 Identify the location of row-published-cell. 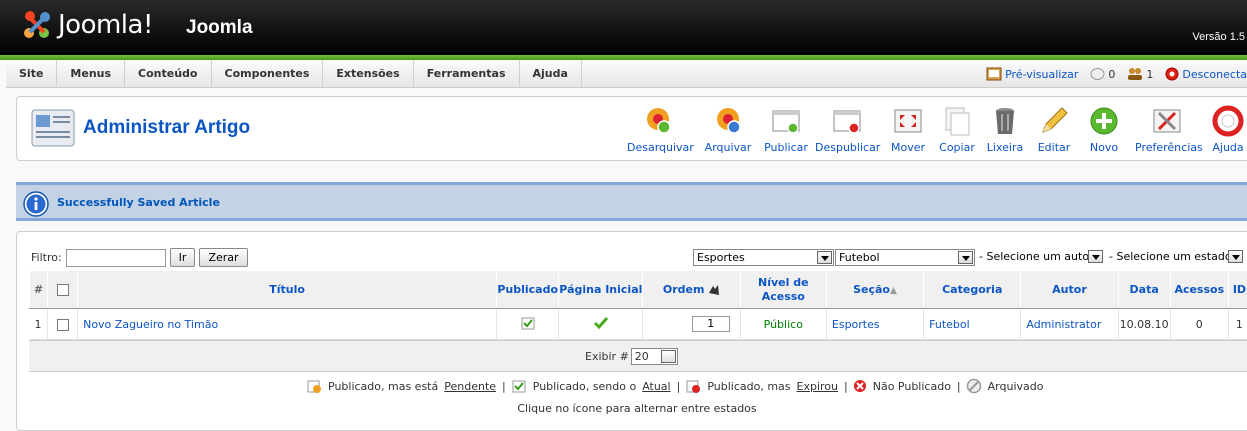
(528, 324).